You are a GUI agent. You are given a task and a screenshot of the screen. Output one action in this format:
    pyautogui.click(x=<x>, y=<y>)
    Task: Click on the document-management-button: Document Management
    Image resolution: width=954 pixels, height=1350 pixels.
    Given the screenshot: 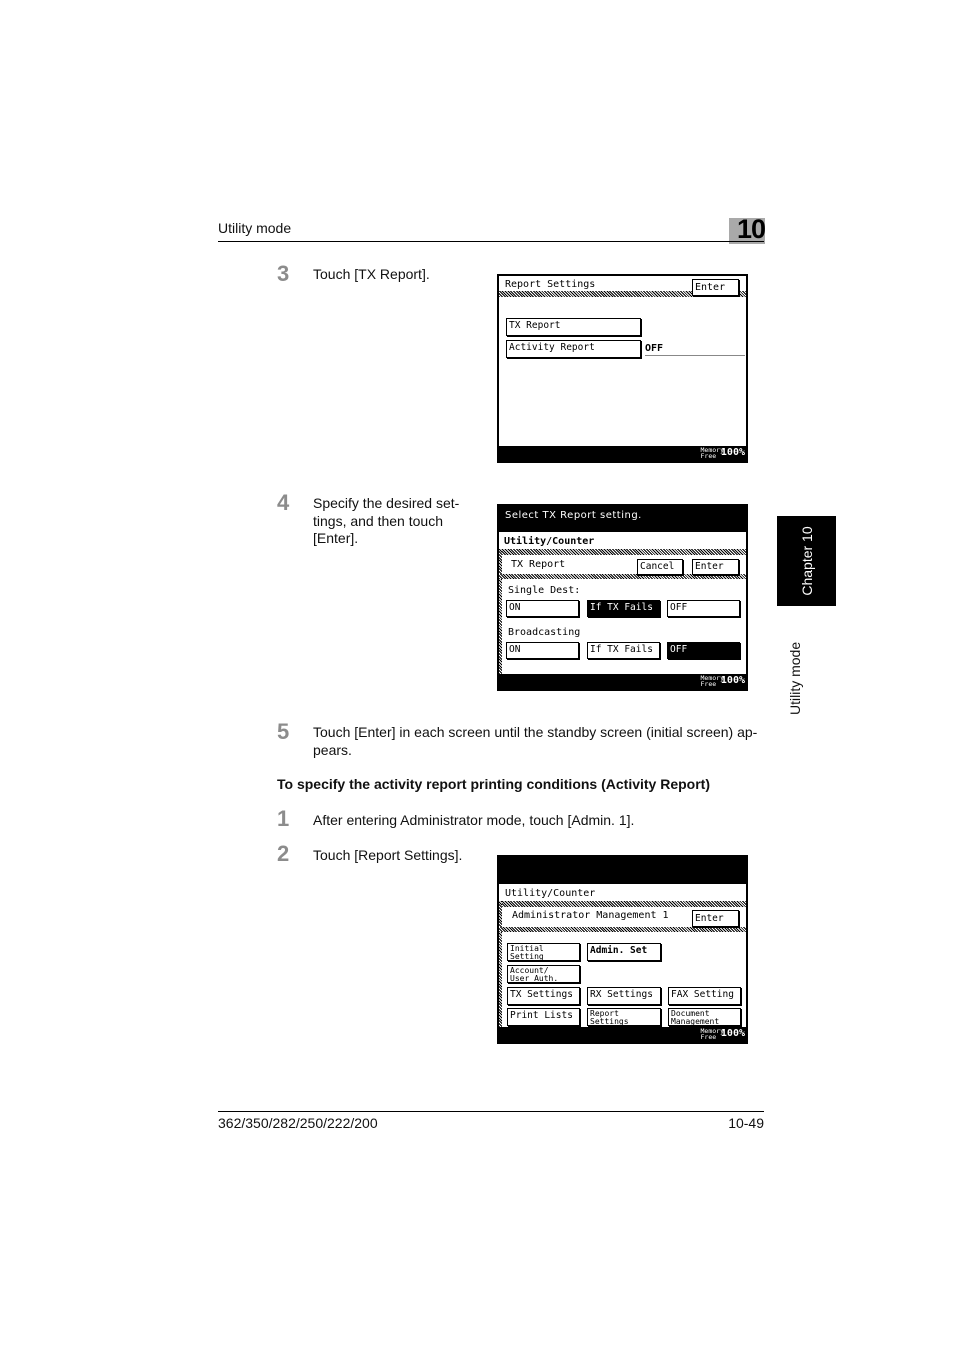 What is the action you would take?
    pyautogui.click(x=704, y=1017)
    